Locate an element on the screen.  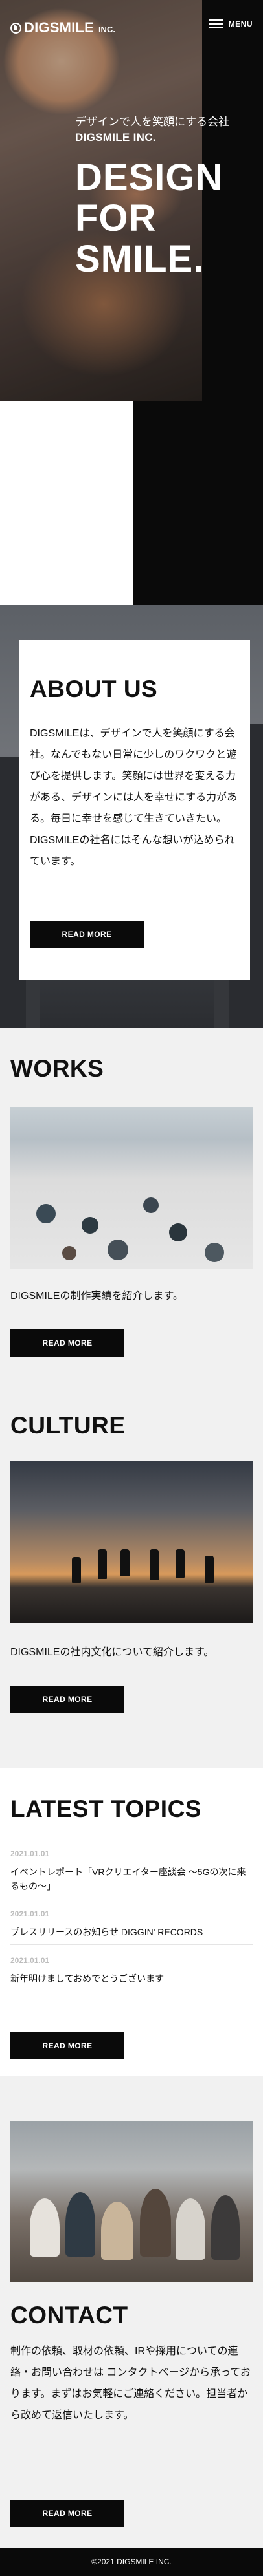
topic-title: 新年明けましておめでとうございます is located at coordinates (88, 1978).